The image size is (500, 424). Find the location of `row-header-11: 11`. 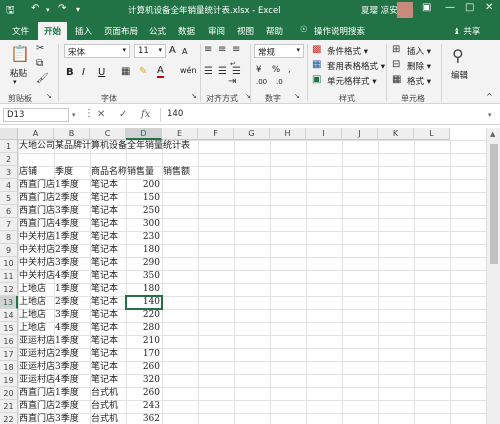

row-header-11: 11 is located at coordinates (9, 276).